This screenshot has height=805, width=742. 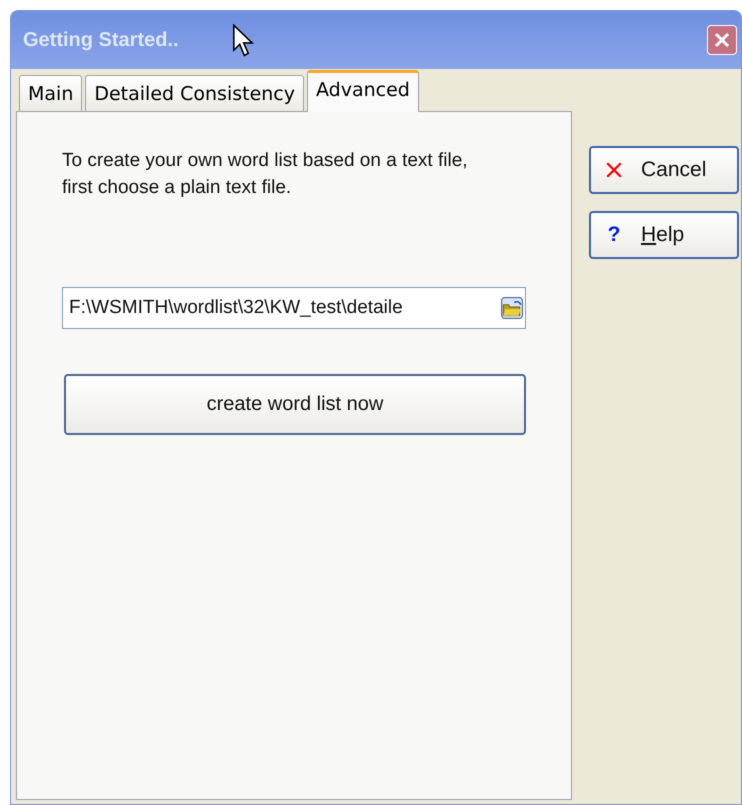 What do you see at coordinates (512, 308) in the screenshot?
I see `folder-icon` at bounding box center [512, 308].